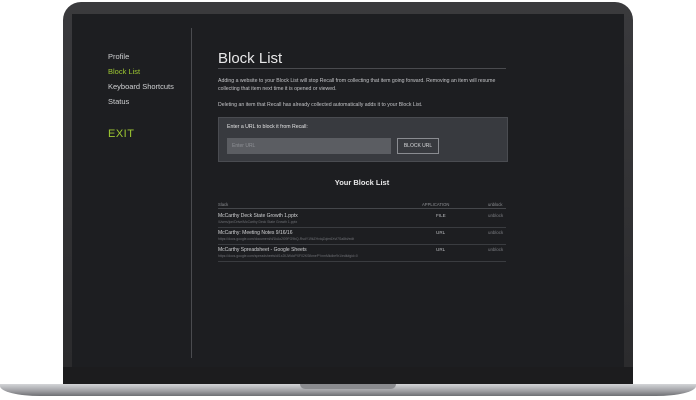 The image size is (696, 400). What do you see at coordinates (262, 250) in the screenshot?
I see `row-title: McCarthy Spreadsheet - Google Sheets` at bounding box center [262, 250].